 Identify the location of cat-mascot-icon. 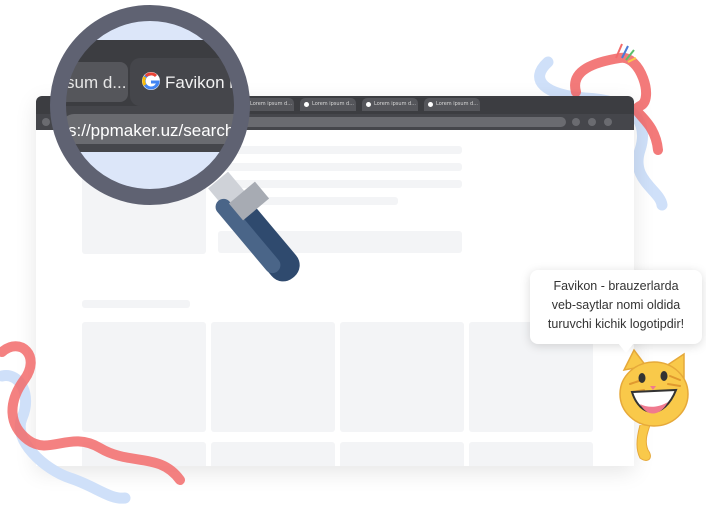
(654, 404).